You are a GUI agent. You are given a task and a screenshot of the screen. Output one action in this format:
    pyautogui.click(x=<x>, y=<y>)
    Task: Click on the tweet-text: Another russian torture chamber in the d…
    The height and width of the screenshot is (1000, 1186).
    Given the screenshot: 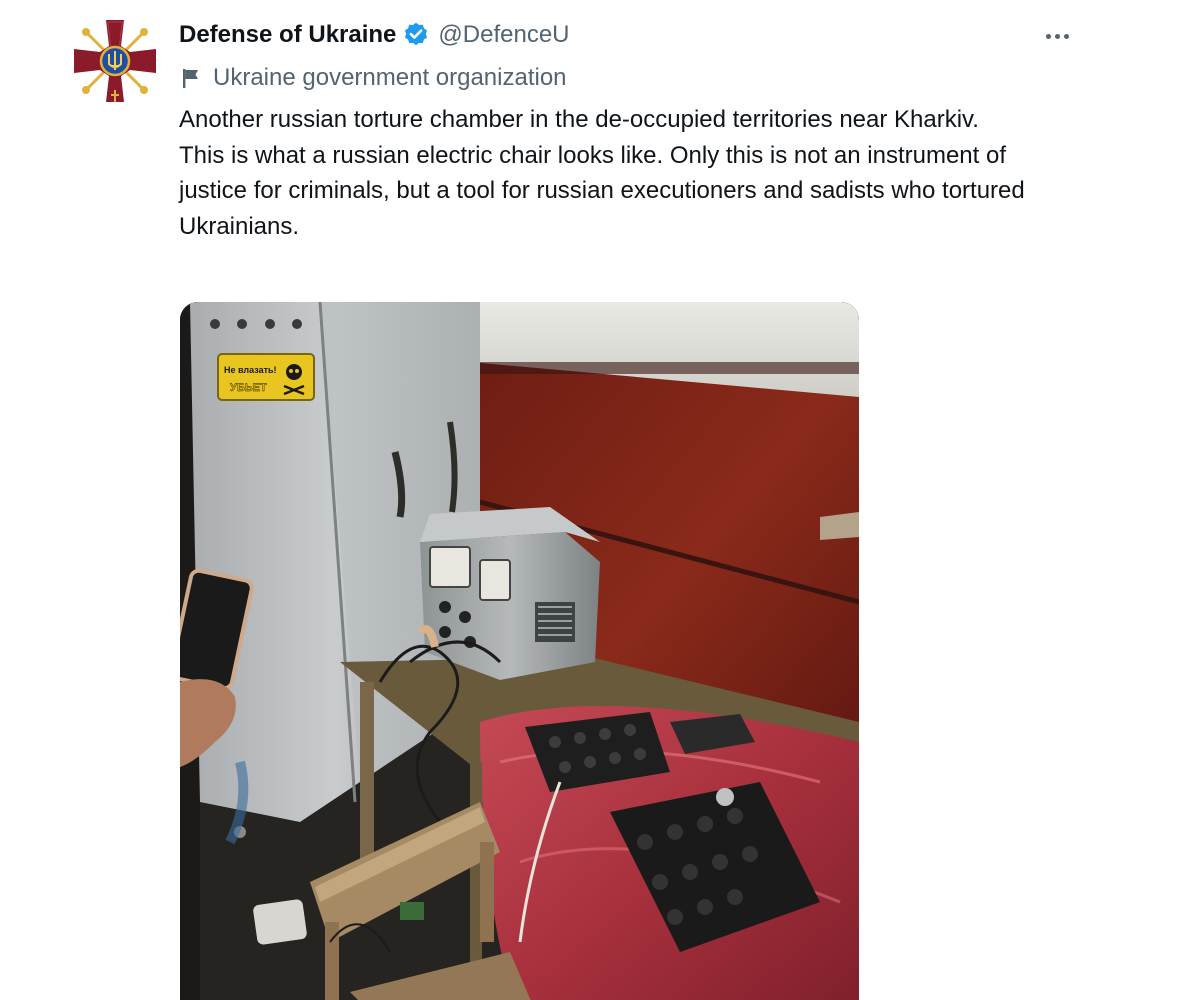 What is the action you would take?
    pyautogui.click(x=629, y=173)
    